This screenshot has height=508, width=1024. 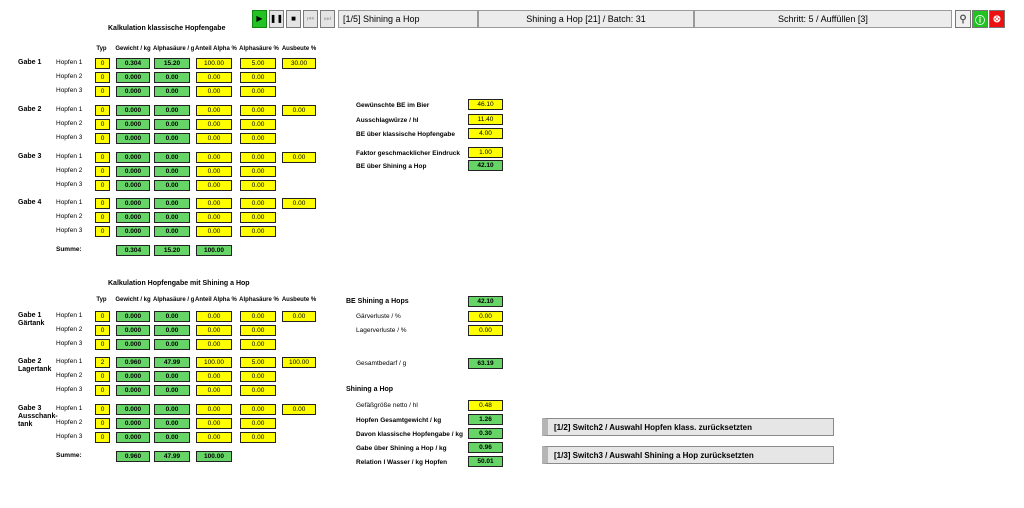 I want to click on sum-value: 0.960, so click(x=133, y=456).